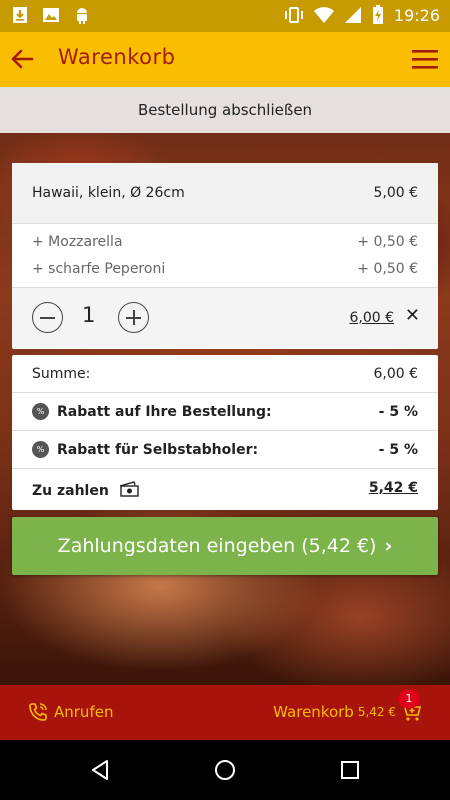 The height and width of the screenshot is (800, 450). Describe the element at coordinates (100, 770) in the screenshot. I see `back-triangle-icon` at that location.